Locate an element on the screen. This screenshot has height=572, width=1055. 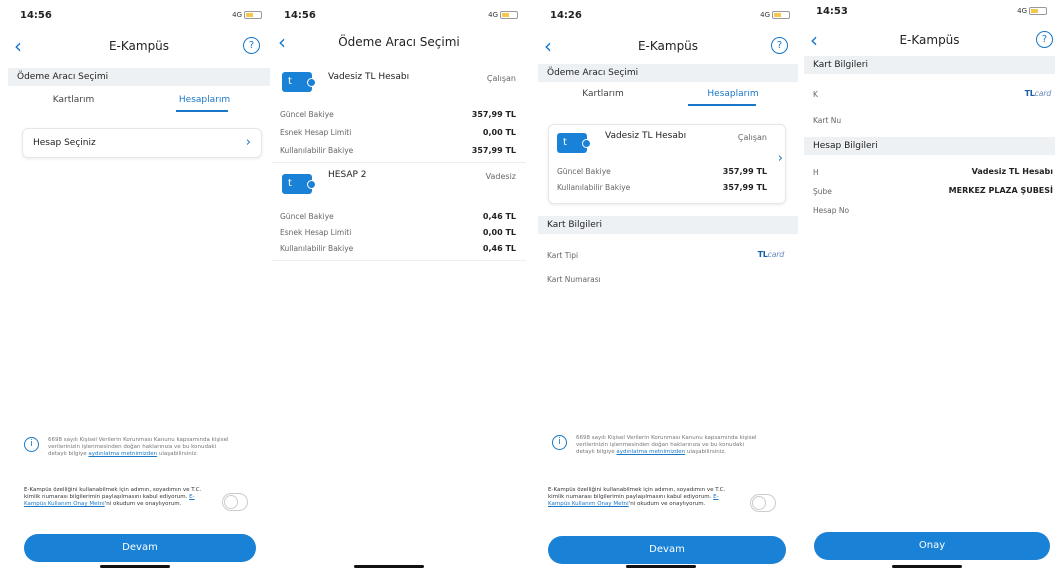
available-row: Kullanılabilir Bakiye 0,46 TL is located at coordinates (398, 250).